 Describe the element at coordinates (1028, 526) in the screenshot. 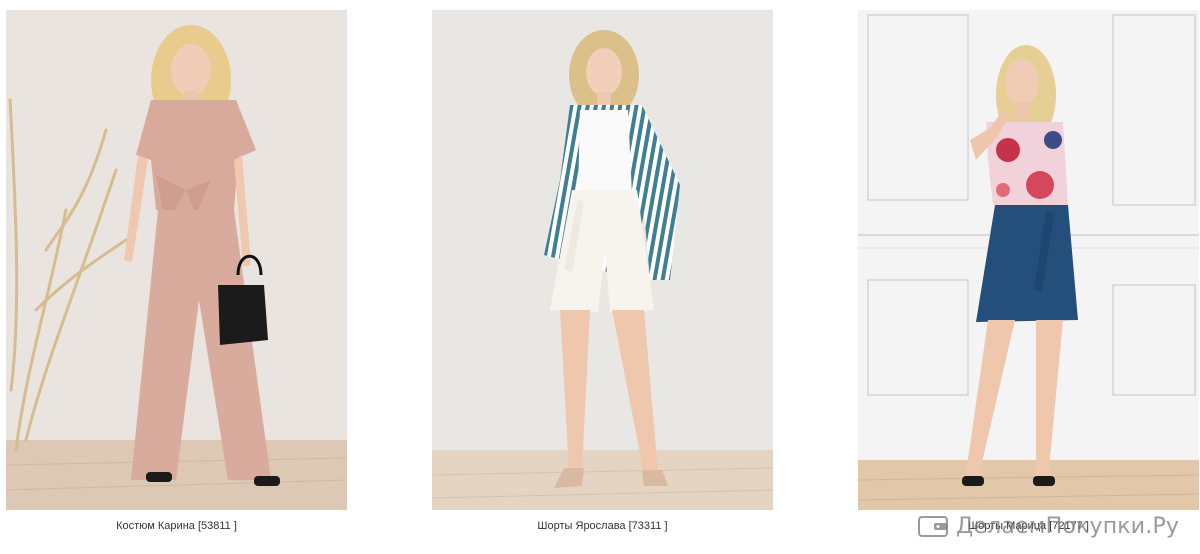

I see `product-caption-maritsa: Шорты Марица [72177 ]` at that location.